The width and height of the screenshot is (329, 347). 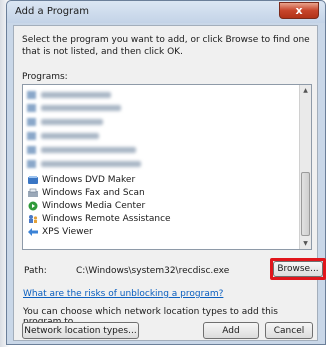 I want to click on media-center-icon, so click(x=33, y=206).